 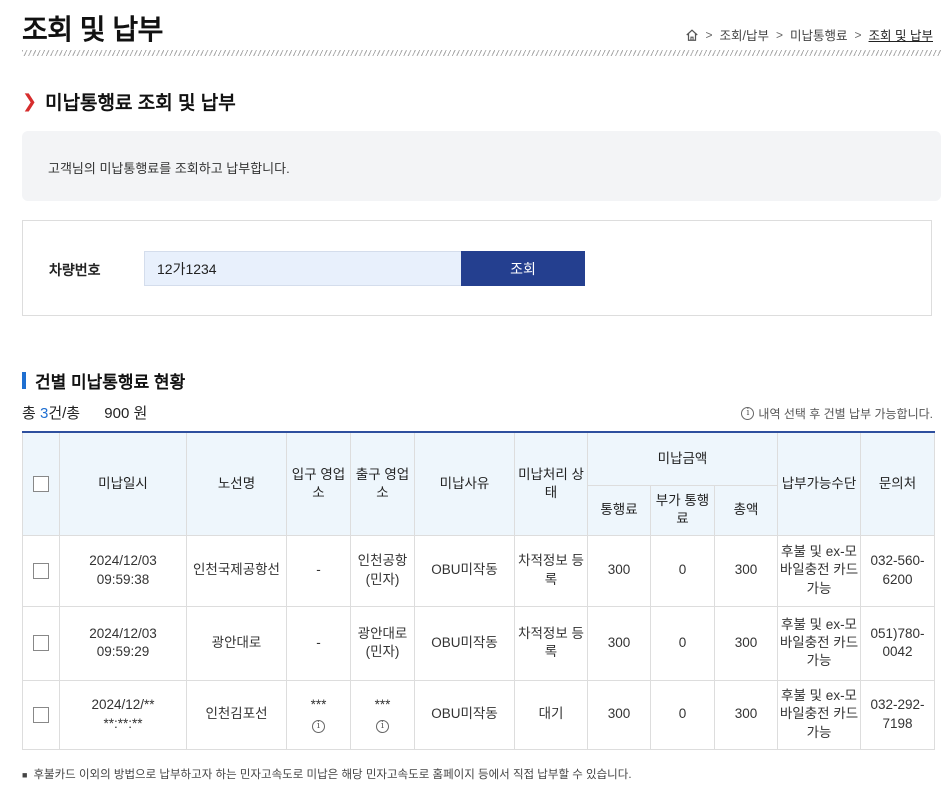 What do you see at coordinates (110, 382) in the screenshot?
I see `list-title-text: 건별 미납통행료 현황` at bounding box center [110, 382].